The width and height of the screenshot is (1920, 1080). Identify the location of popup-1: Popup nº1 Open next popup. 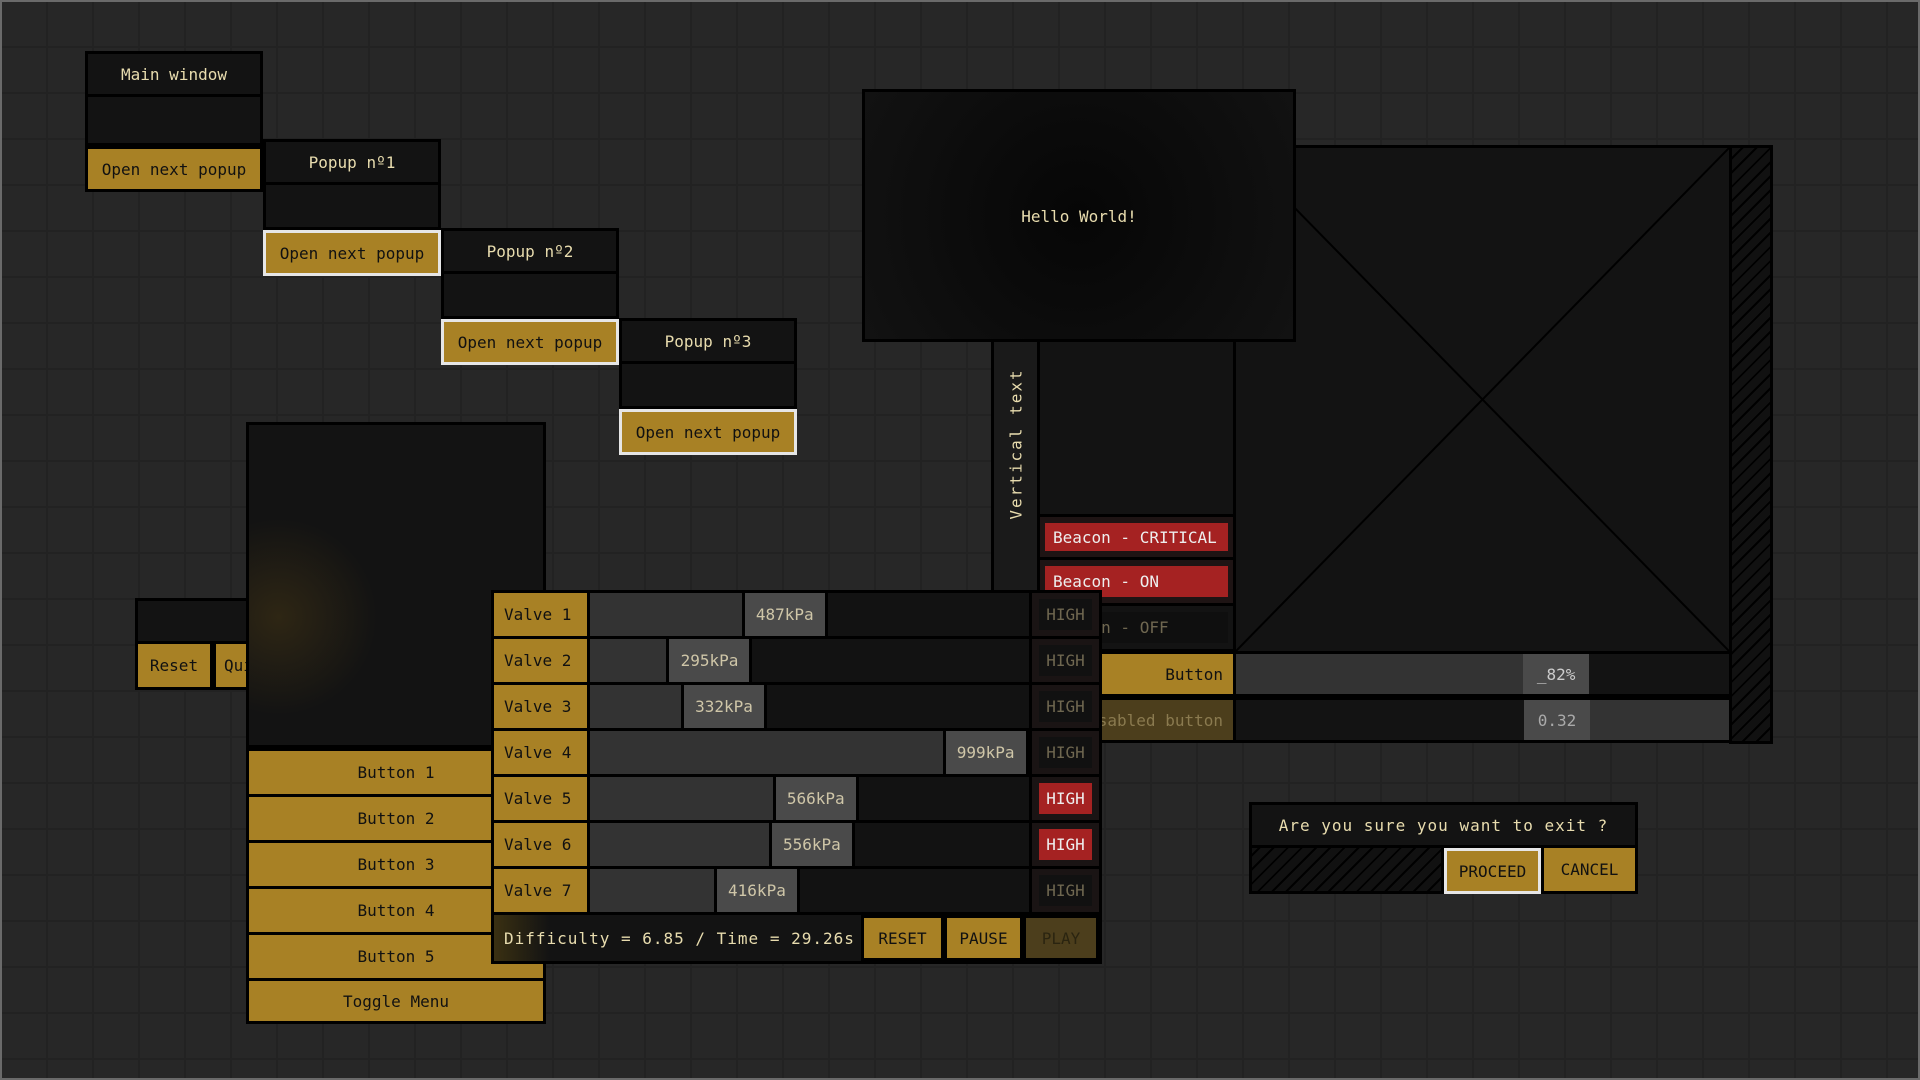
(352, 207).